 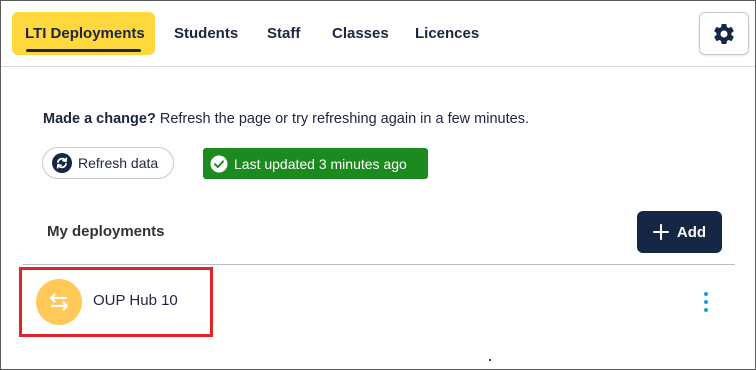 What do you see at coordinates (106, 231) in the screenshot?
I see `my-deployments-heading: My deployments` at bounding box center [106, 231].